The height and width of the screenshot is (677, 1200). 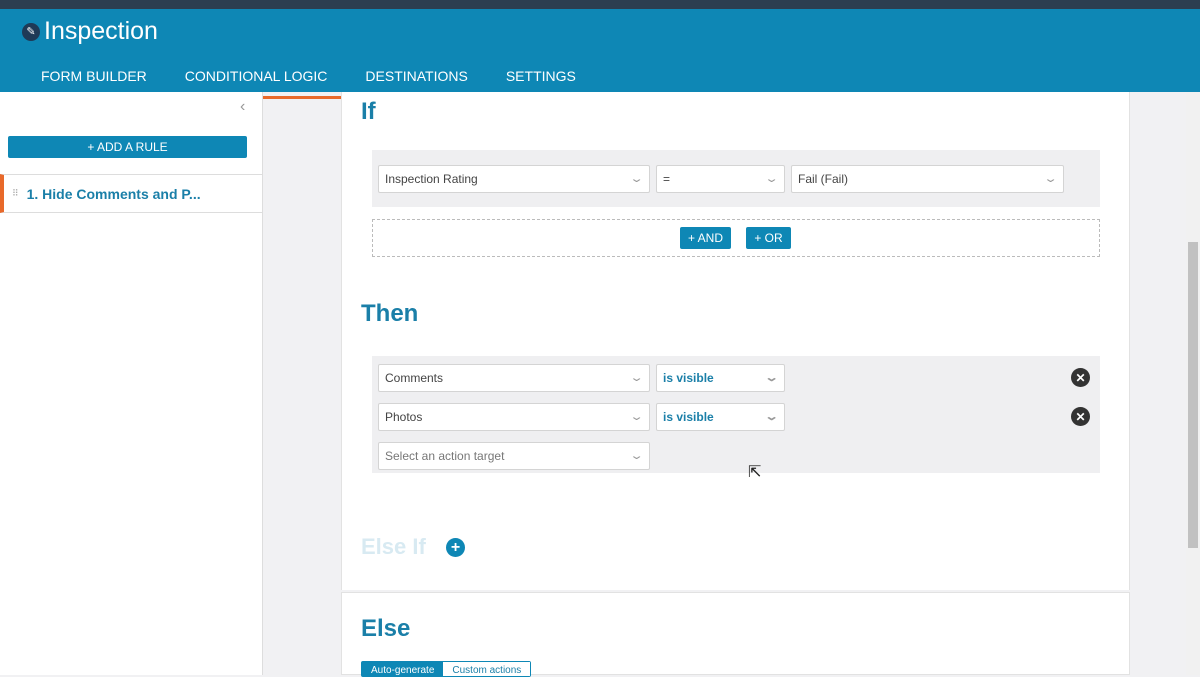 I want to click on scrollbar-thumb, so click(x=1193, y=395).